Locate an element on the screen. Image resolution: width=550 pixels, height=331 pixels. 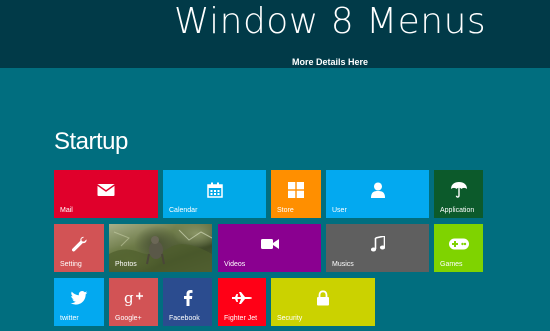
tile-application: Application is located at coordinates (458, 194).